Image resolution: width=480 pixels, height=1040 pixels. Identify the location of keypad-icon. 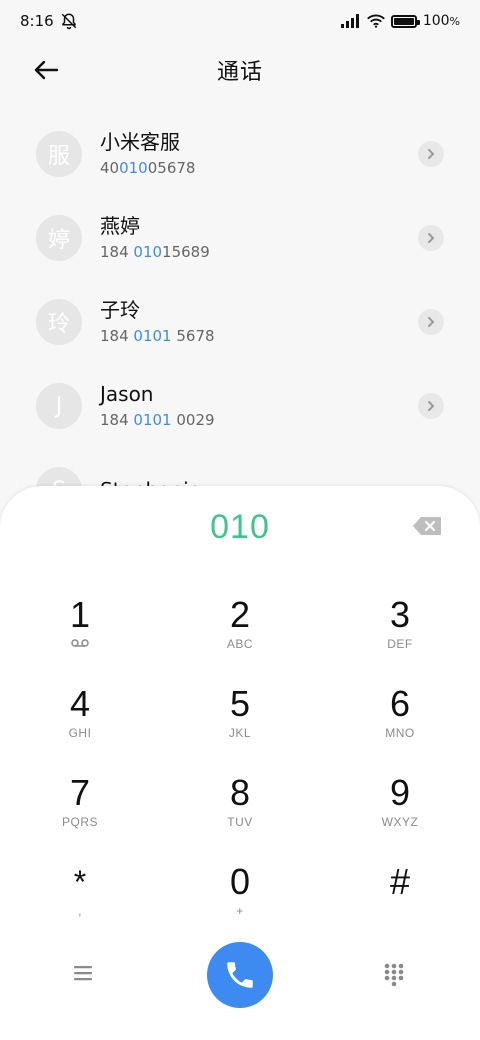
(394, 975).